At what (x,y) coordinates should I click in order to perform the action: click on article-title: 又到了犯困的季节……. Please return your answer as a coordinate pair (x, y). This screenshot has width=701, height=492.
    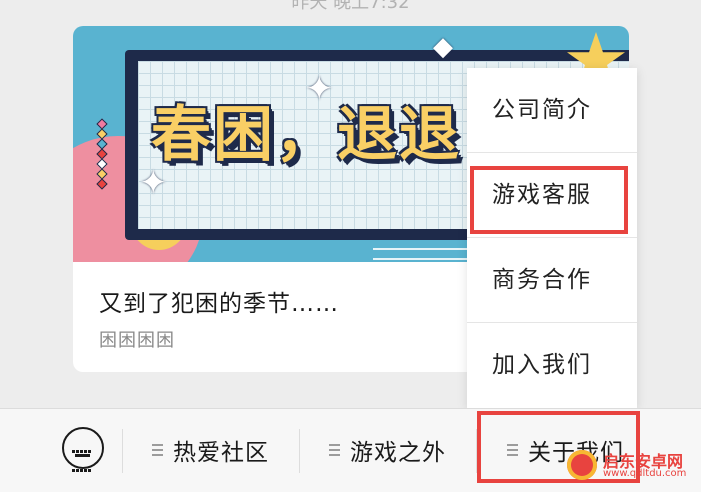
    Looking at the image, I should click on (219, 301).